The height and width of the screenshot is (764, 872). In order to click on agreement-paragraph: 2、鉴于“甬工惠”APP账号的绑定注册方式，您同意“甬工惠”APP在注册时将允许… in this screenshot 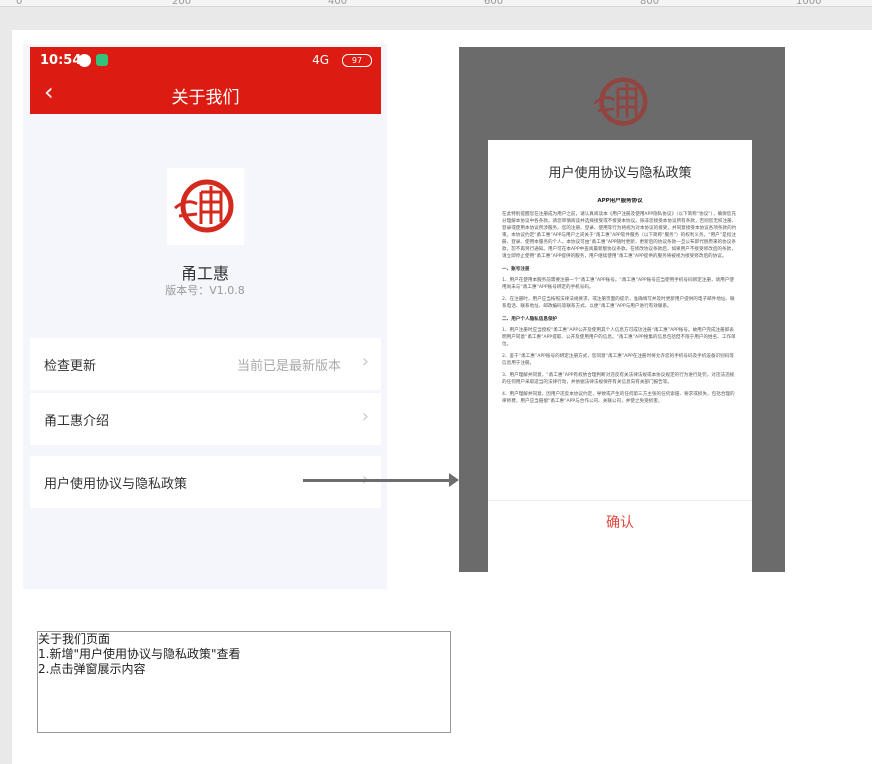, I will do `click(618, 360)`.